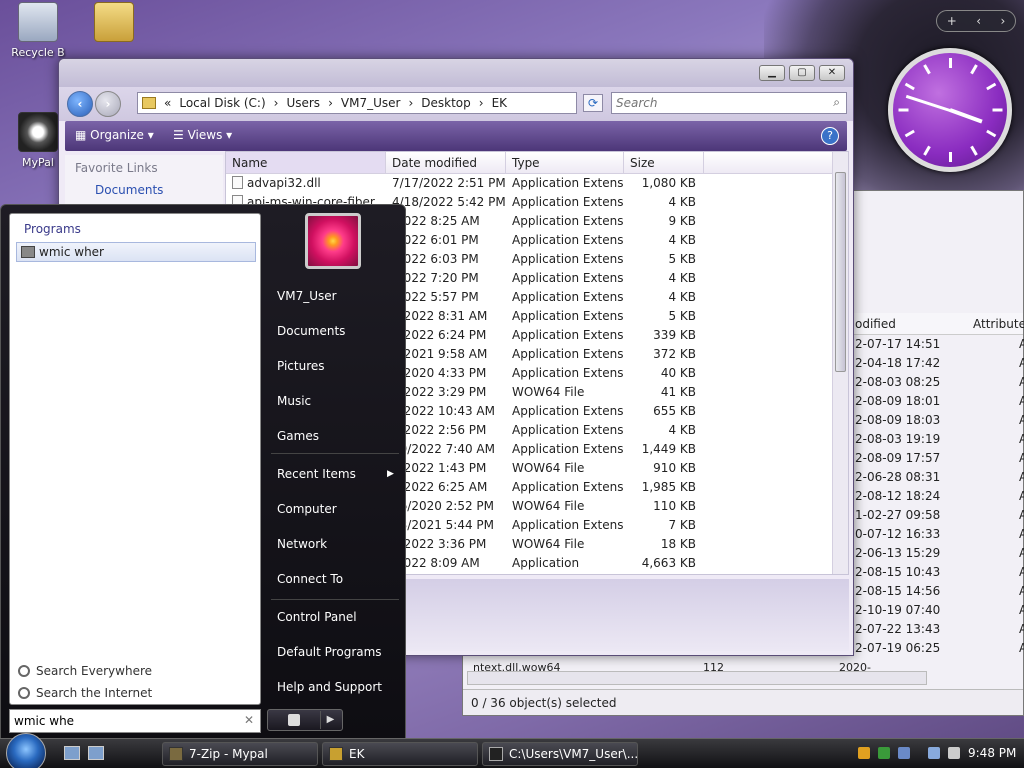  Describe the element at coordinates (302, 544) in the screenshot. I see `start-item-network: Network` at that location.